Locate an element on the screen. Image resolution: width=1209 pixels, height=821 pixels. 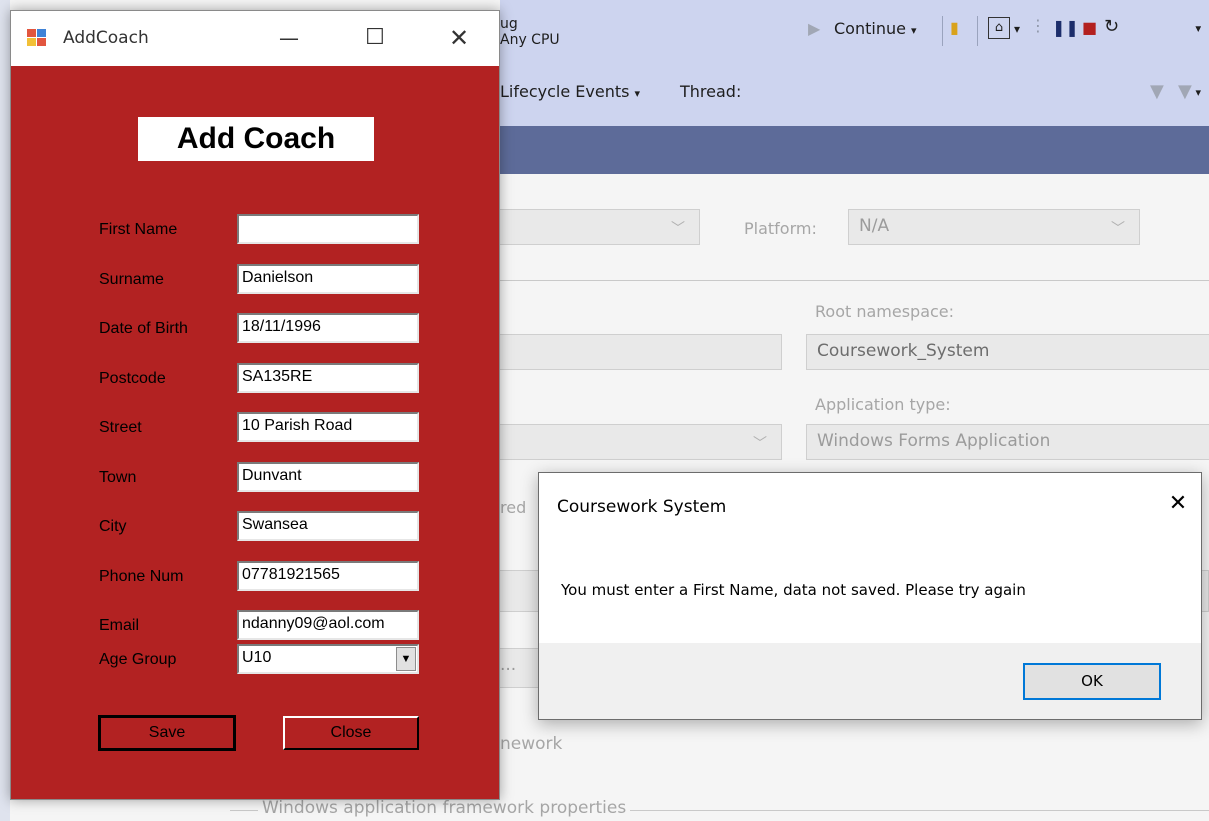
postcode-input: SA135RE is located at coordinates (328, 378).